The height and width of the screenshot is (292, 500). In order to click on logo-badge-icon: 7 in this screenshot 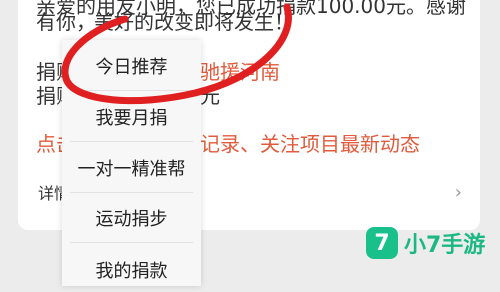, I will do `click(382, 243)`.